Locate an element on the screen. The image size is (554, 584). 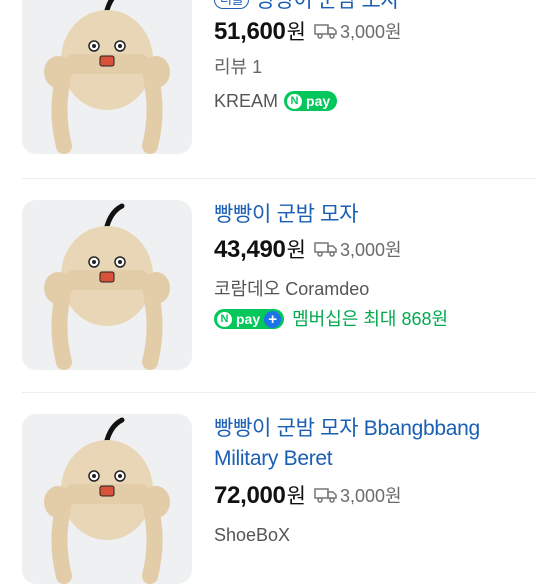
seller-name: KREAM is located at coordinates (246, 101).